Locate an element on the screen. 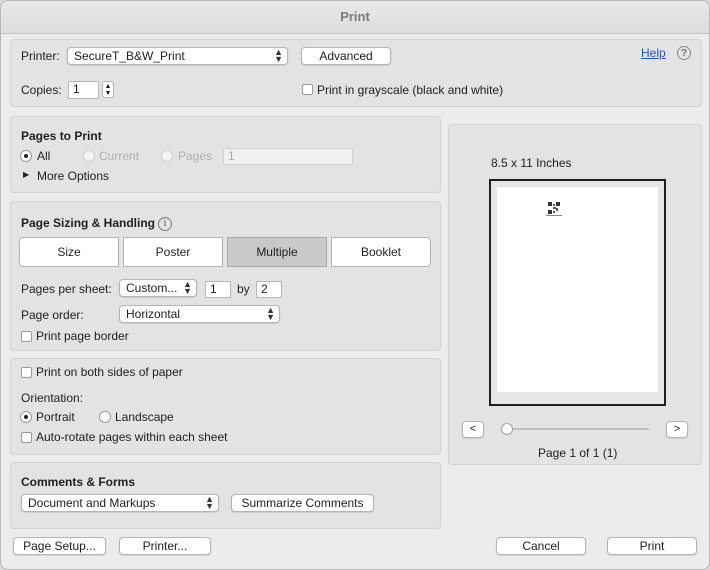  info-icon: i is located at coordinates (165, 224).